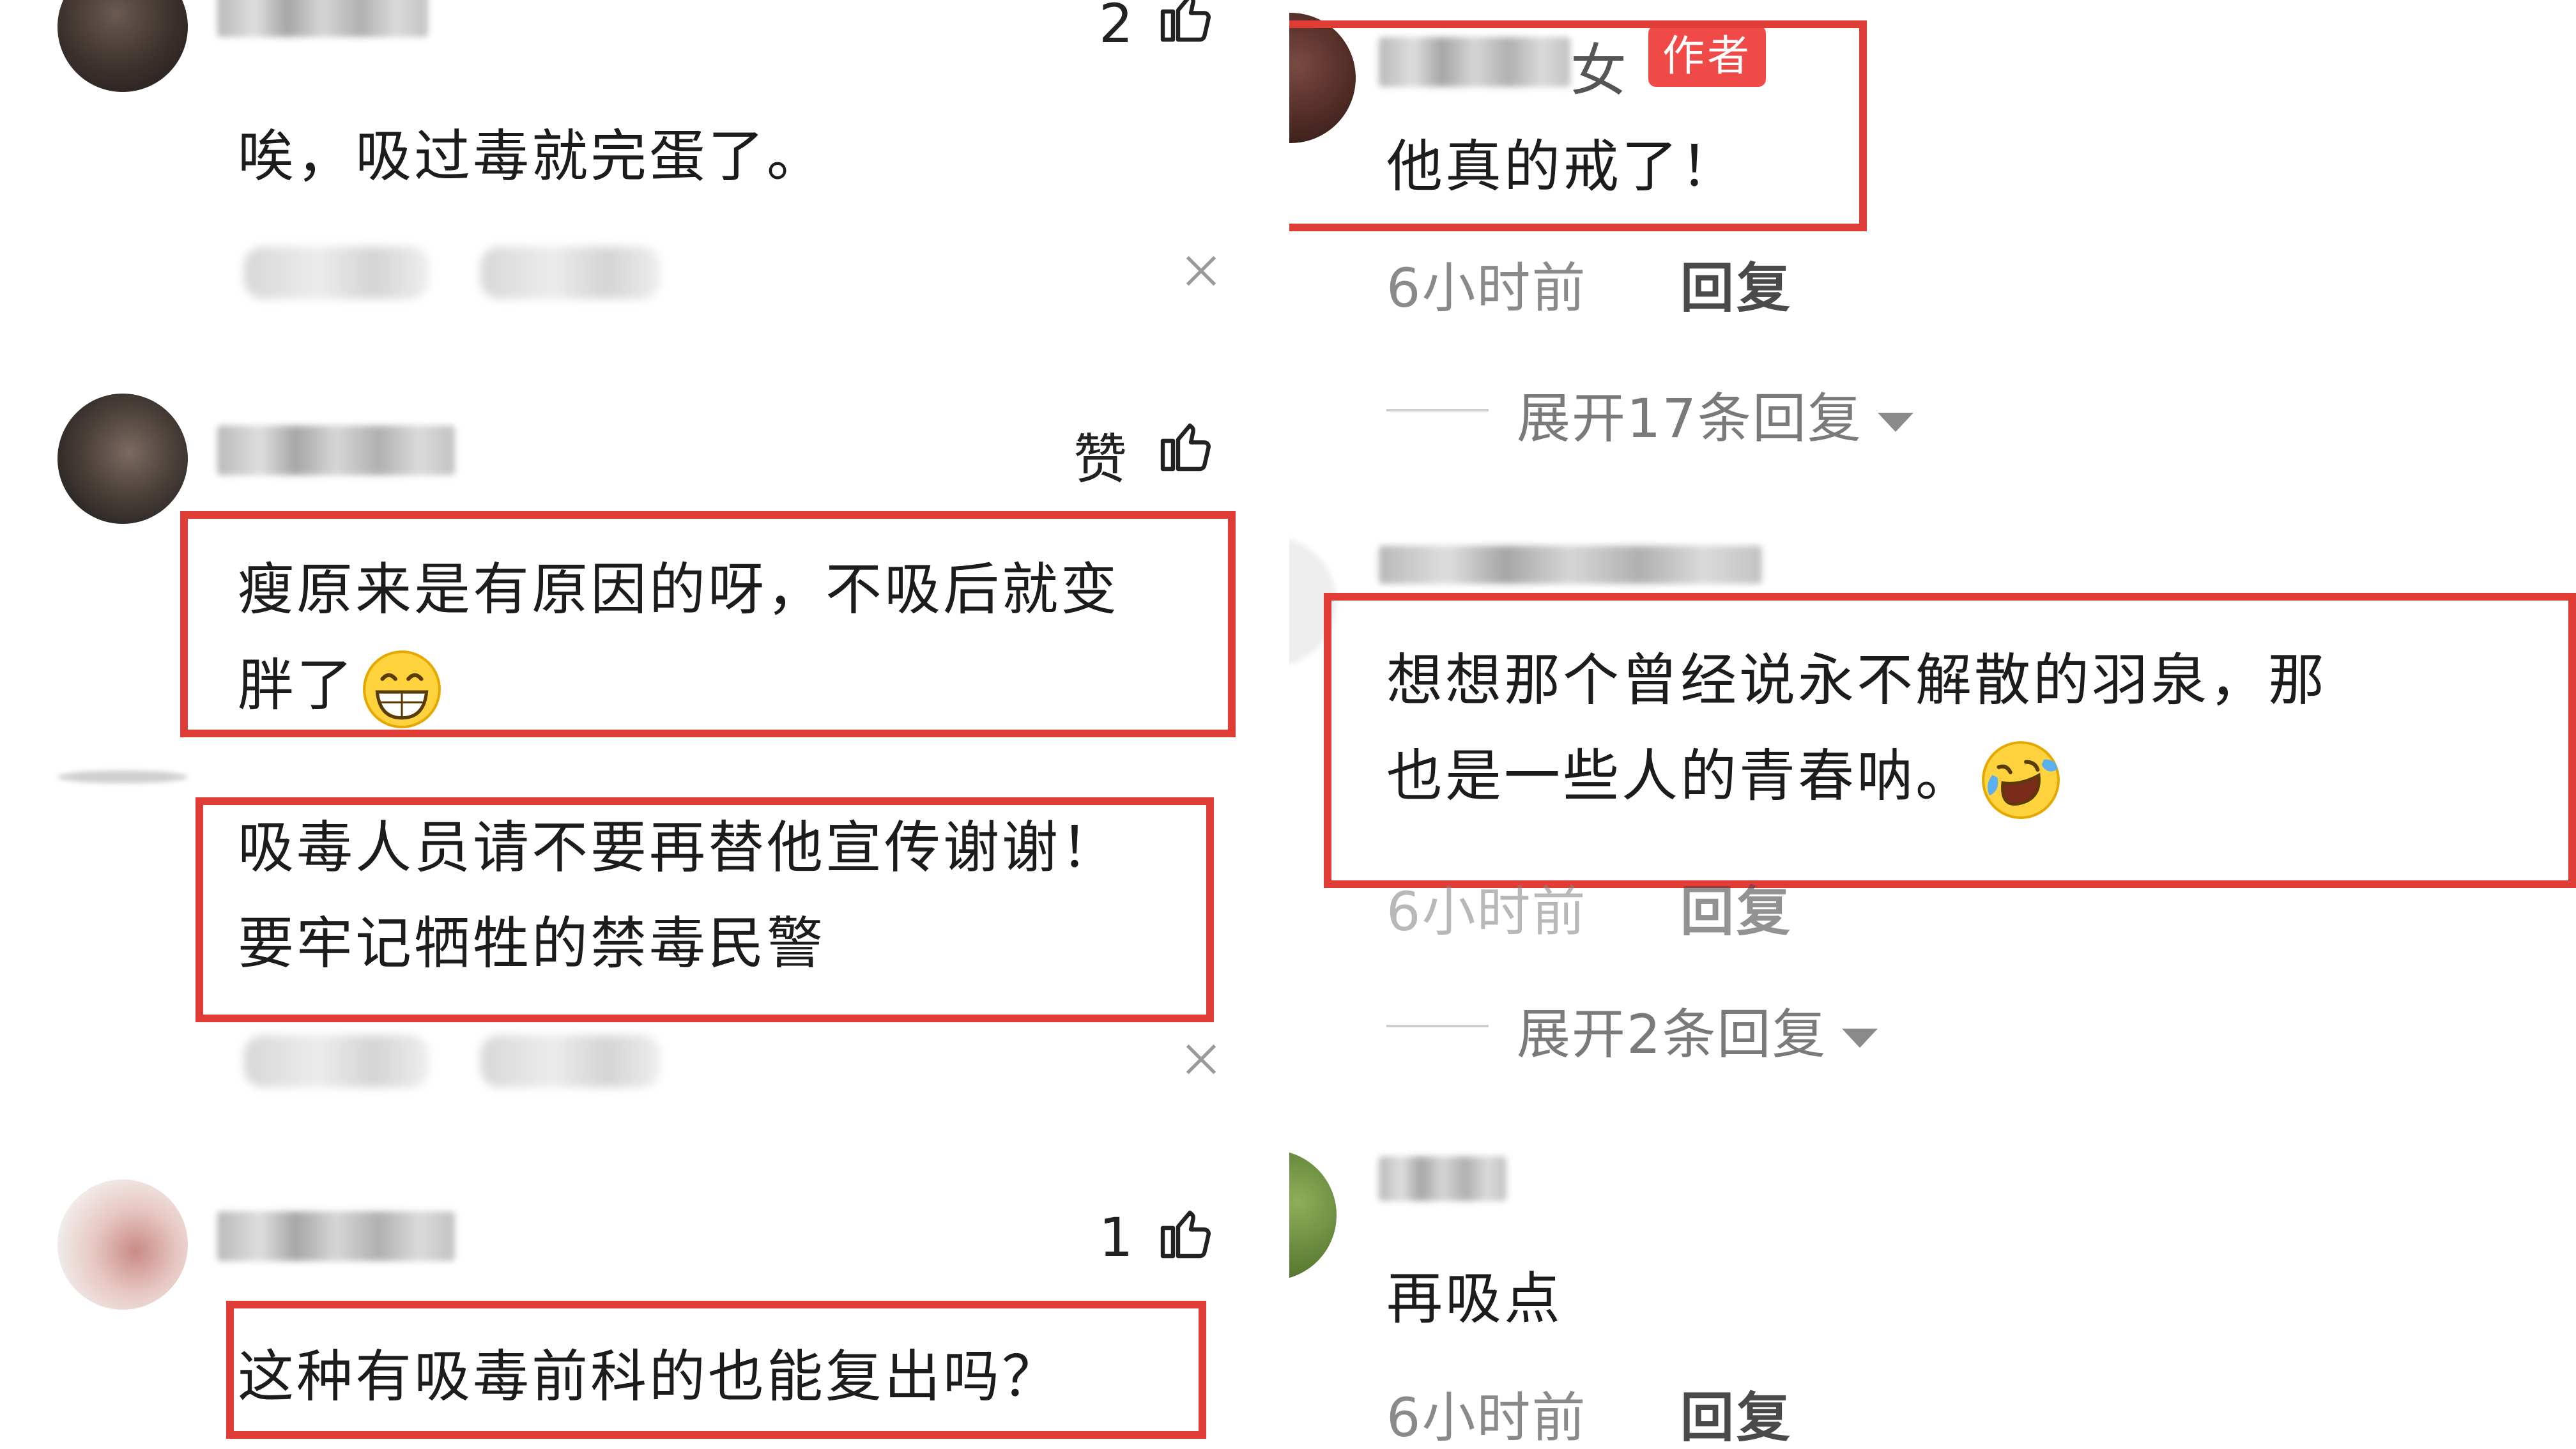 The height and width of the screenshot is (1449, 2576). Describe the element at coordinates (1474, 1298) in the screenshot. I see `comment-text: 再吸点` at that location.